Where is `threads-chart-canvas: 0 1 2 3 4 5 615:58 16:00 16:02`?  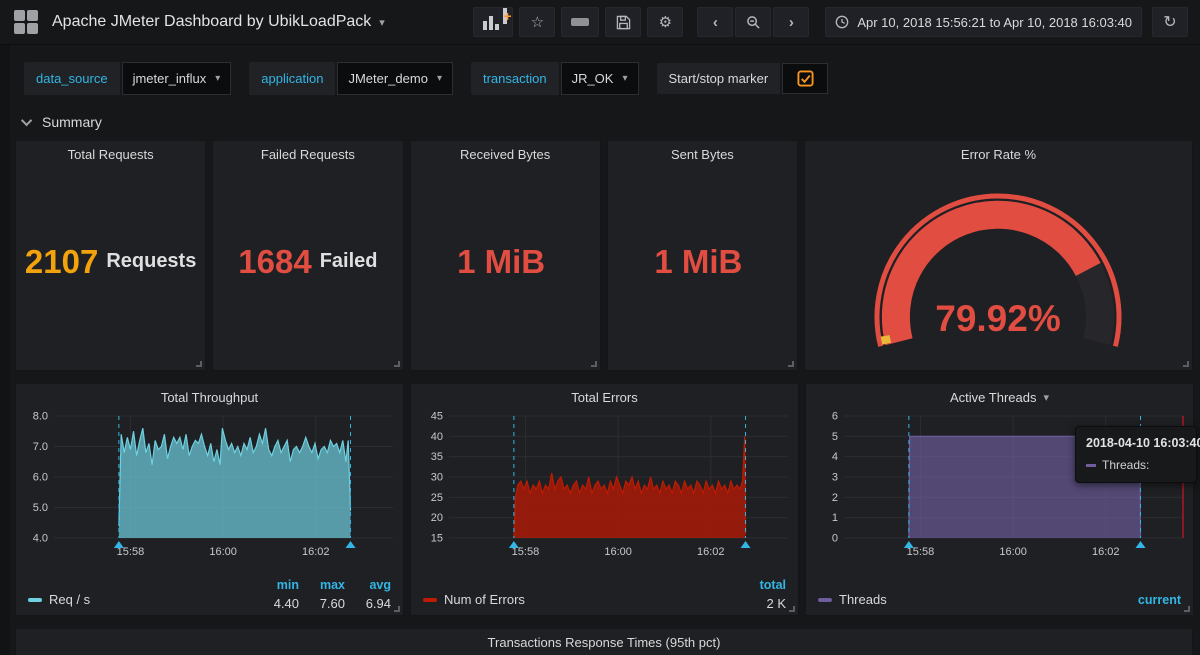
threads-chart-canvas: 0 1 2 3 4 5 615:58 16:00 16:02 is located at coordinates (1000, 488).